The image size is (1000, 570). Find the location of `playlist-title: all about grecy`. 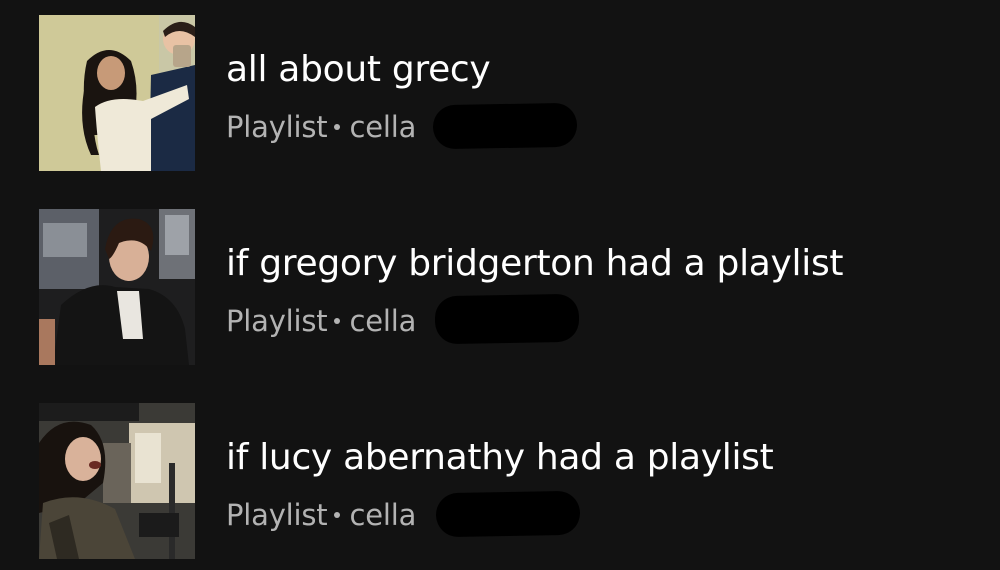

playlist-title: all about grecy is located at coordinates (358, 69).